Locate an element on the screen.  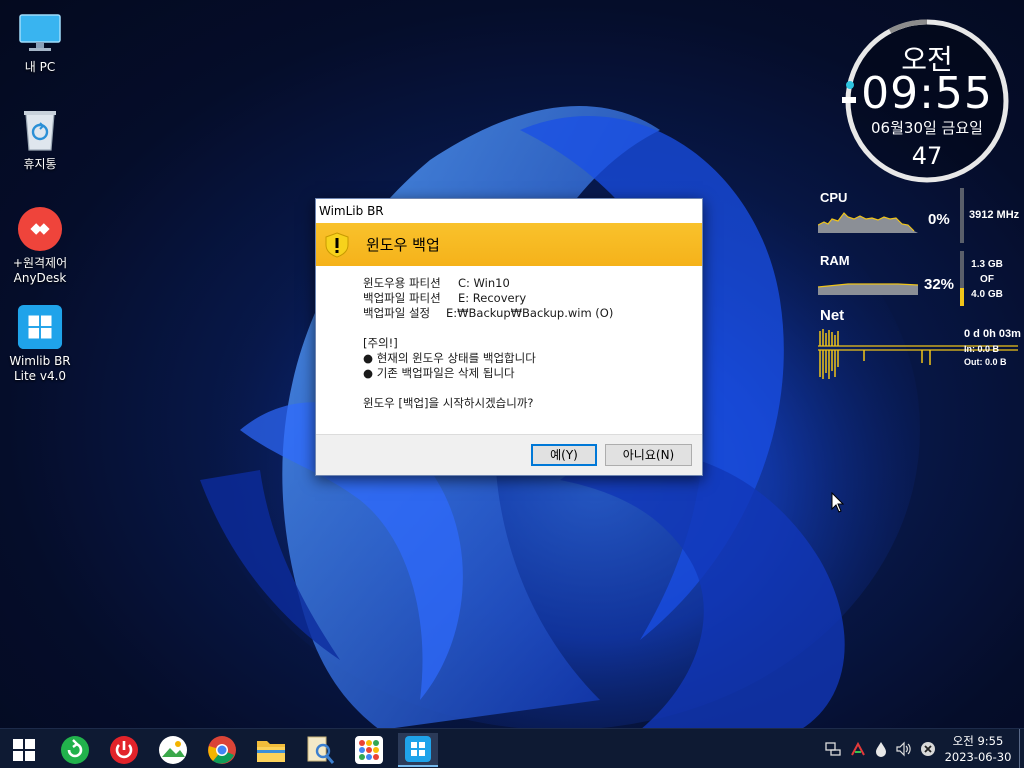
start-windows-icon is located at coordinates (24, 750).